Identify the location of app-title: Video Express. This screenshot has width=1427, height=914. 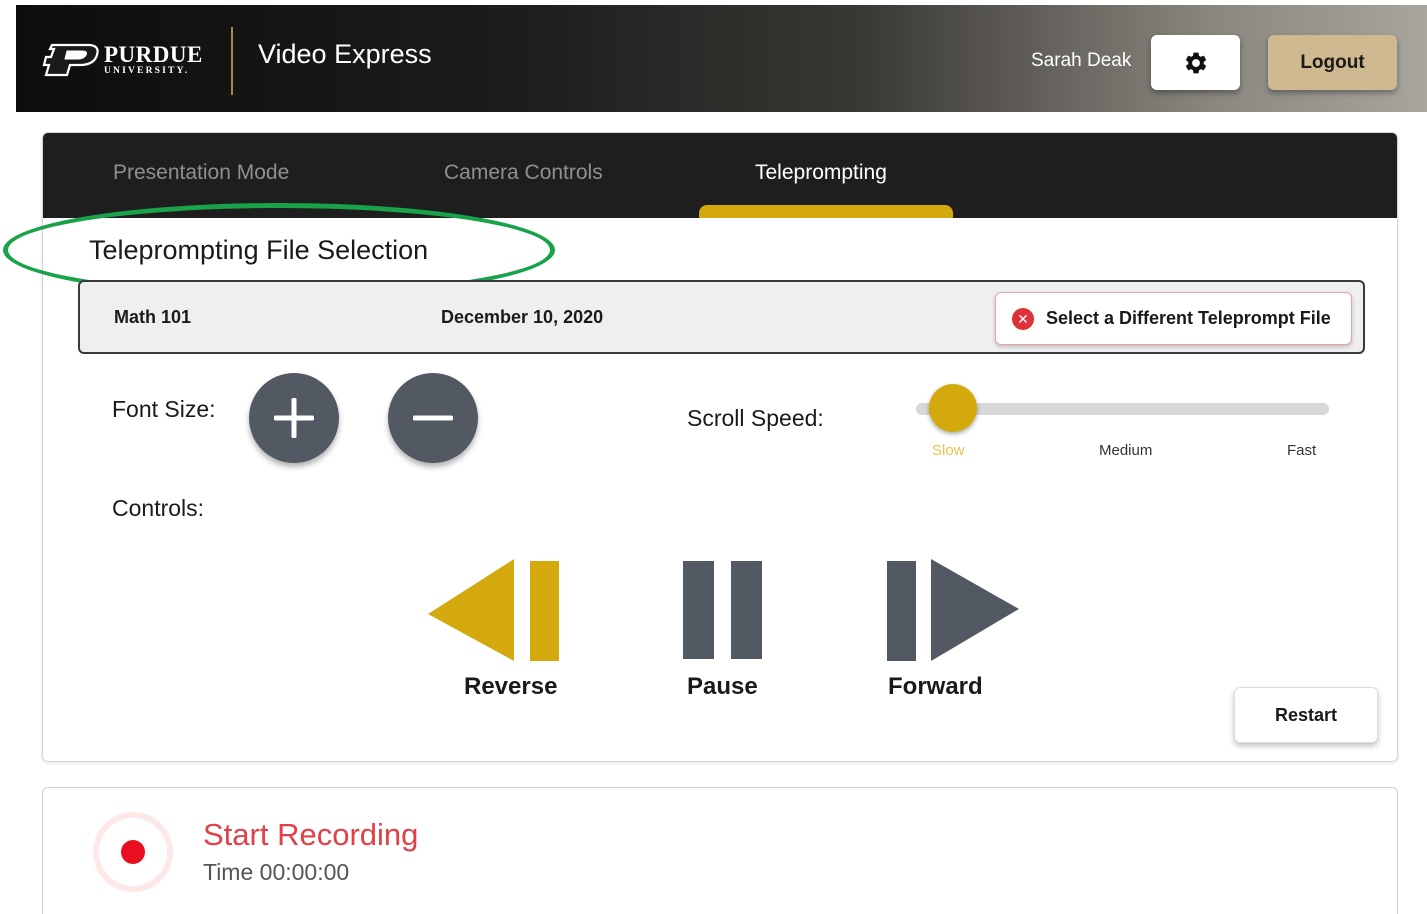
(345, 54).